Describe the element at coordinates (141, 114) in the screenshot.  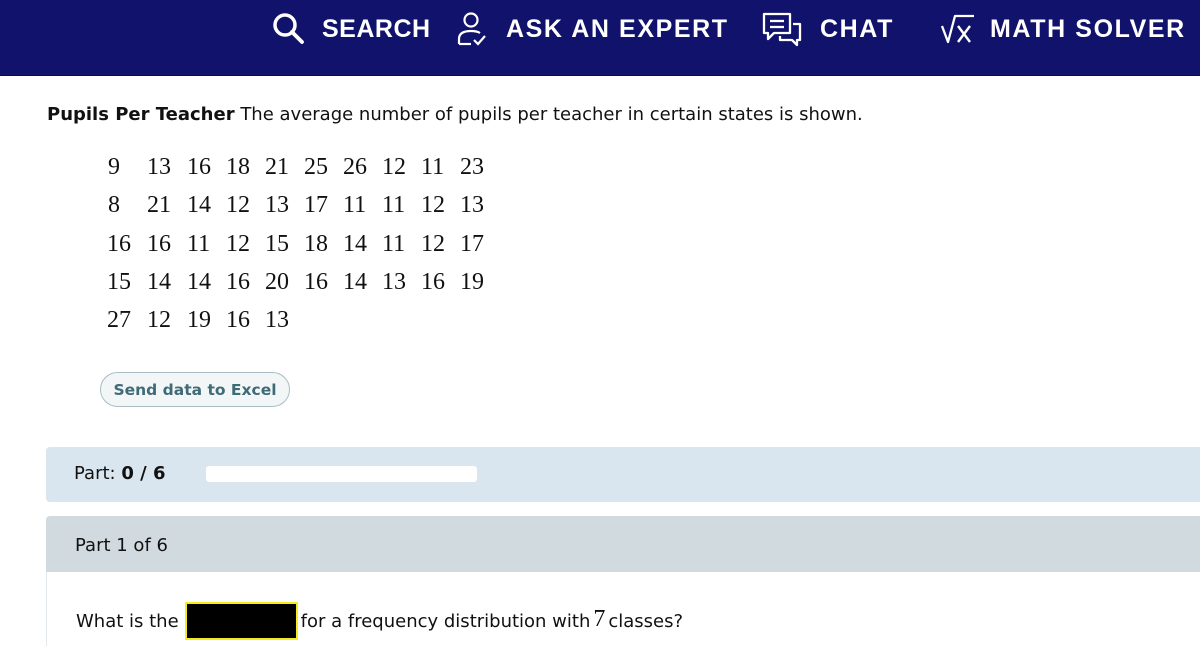
I see `problem-title: Pupils Per Teacher` at that location.